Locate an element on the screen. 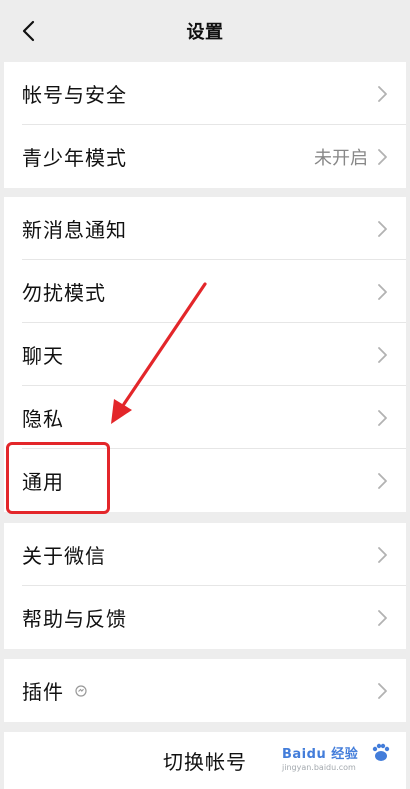  settings-item-label: 隐私 is located at coordinates (43, 419).